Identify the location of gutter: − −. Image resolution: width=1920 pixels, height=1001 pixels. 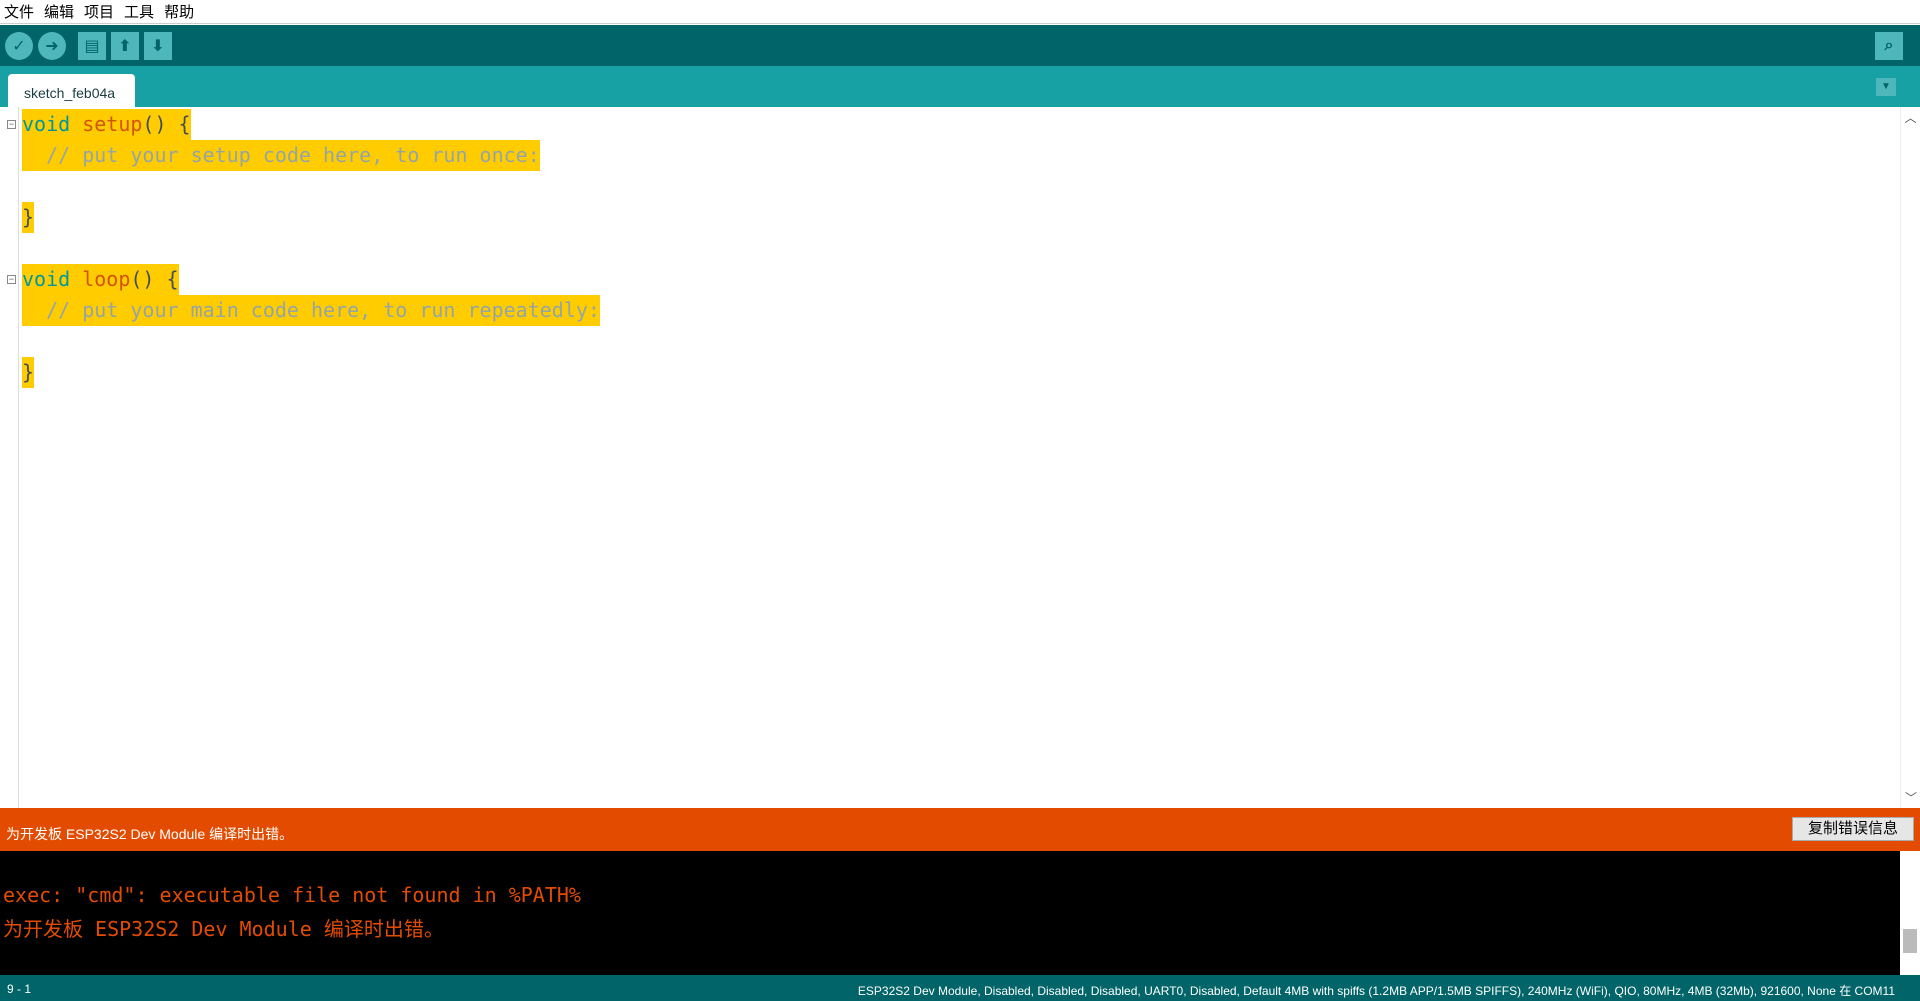
(9, 457).